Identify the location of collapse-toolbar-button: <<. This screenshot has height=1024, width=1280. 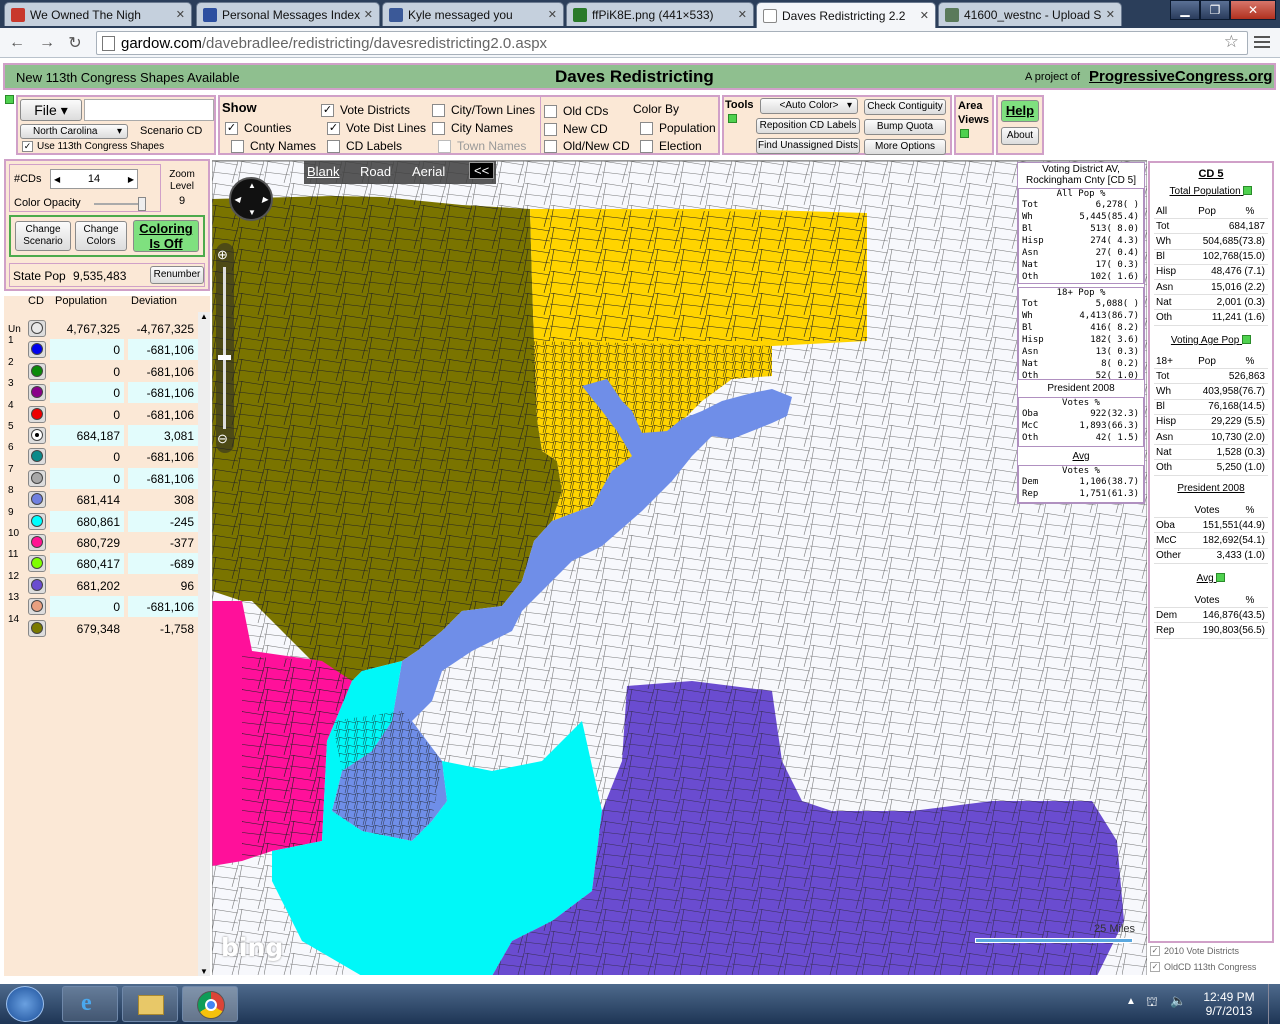
(482, 170).